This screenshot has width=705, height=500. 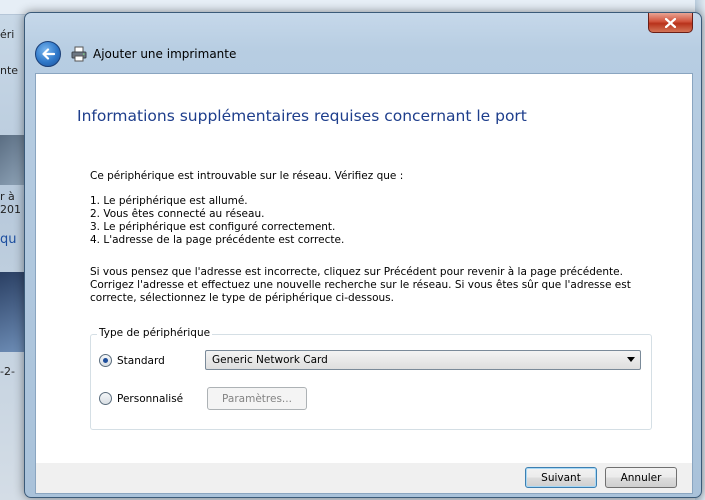 What do you see at coordinates (363, 54) in the screenshot?
I see `dialog-title-row: Ajouter une imprimante` at bounding box center [363, 54].